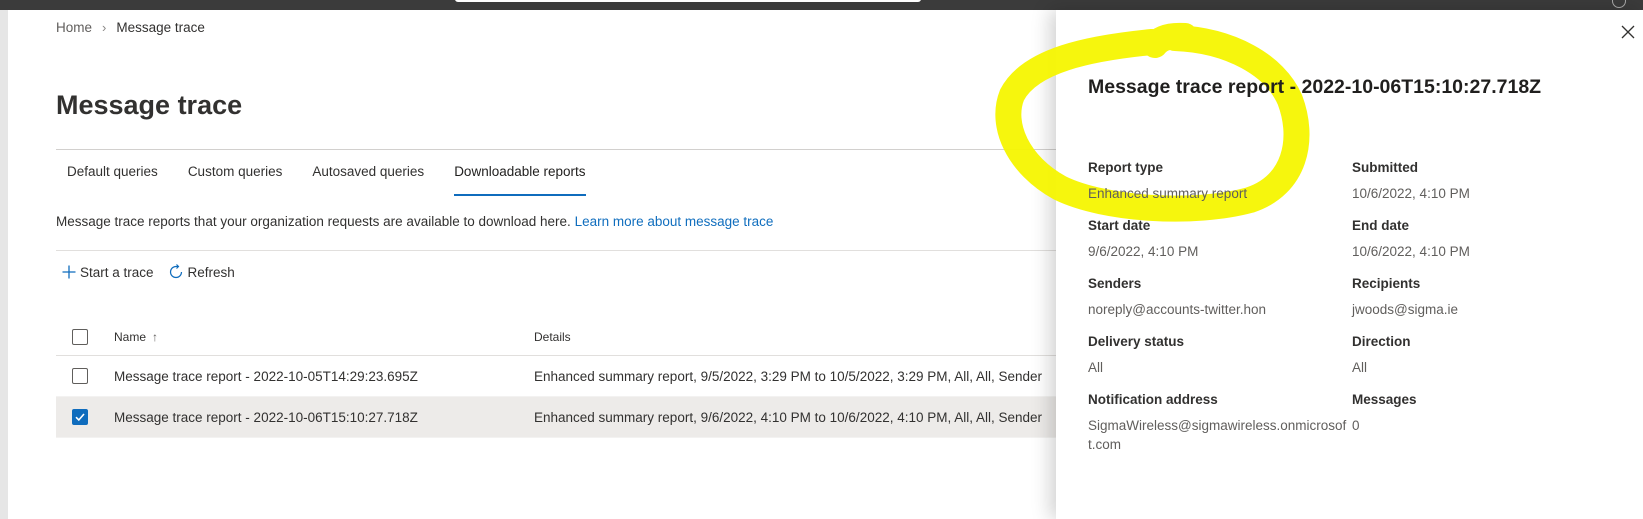 The image size is (1643, 519). Describe the element at coordinates (1177, 296) in the screenshot. I see `field-senders: Senders noreply@accounts-twitter.hon` at that location.